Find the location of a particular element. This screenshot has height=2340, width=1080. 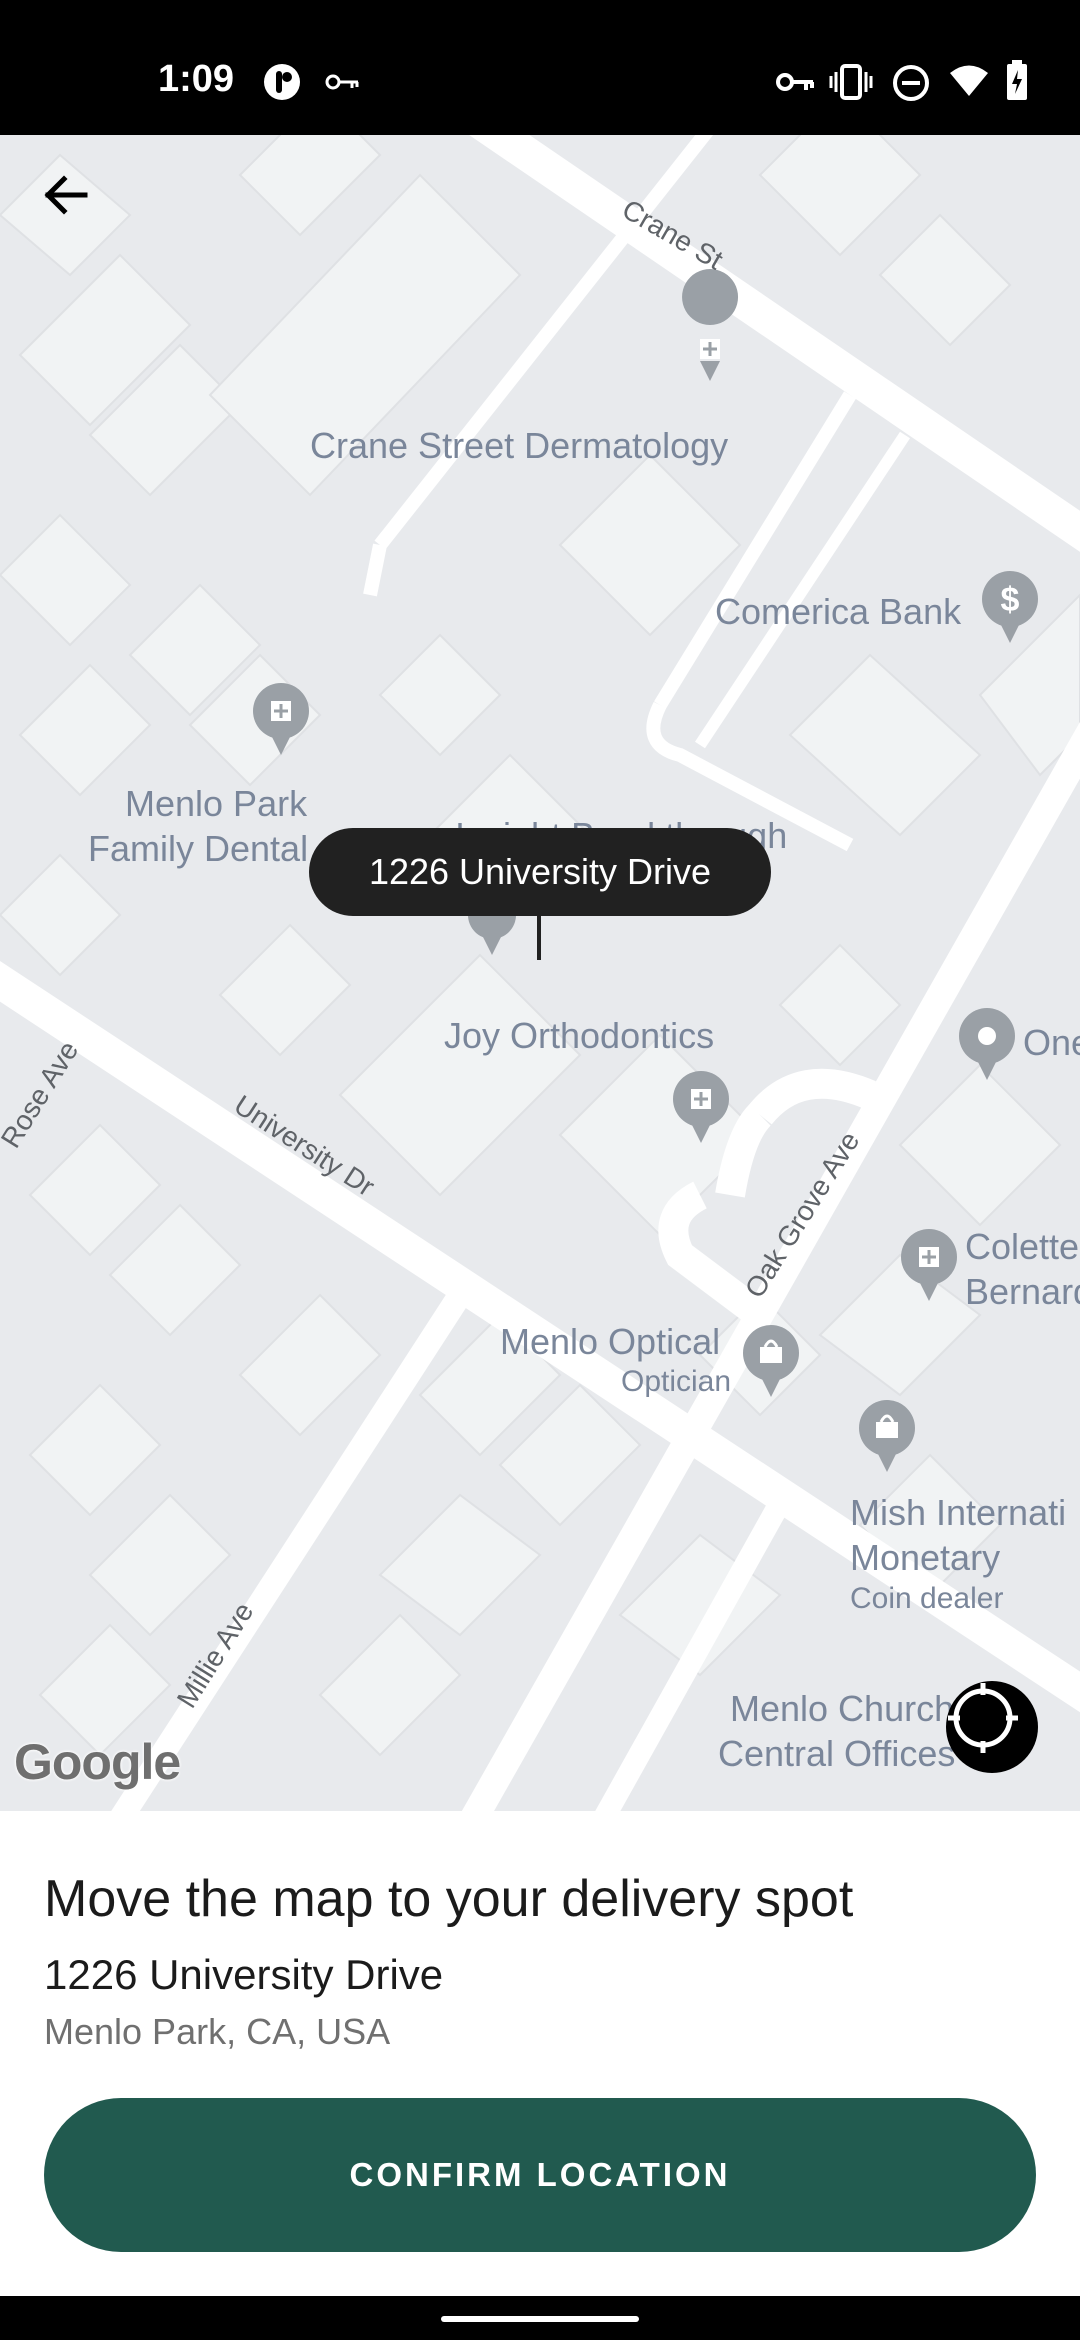

medical-icon is located at coordinates (710, 325).